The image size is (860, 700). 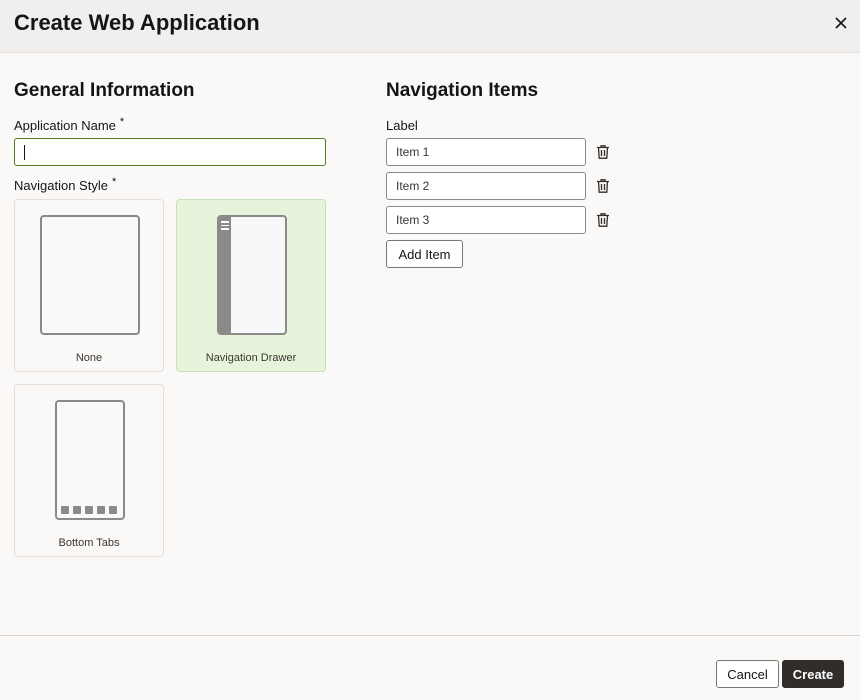 I want to click on label-column-header: Label, so click(x=402, y=125).